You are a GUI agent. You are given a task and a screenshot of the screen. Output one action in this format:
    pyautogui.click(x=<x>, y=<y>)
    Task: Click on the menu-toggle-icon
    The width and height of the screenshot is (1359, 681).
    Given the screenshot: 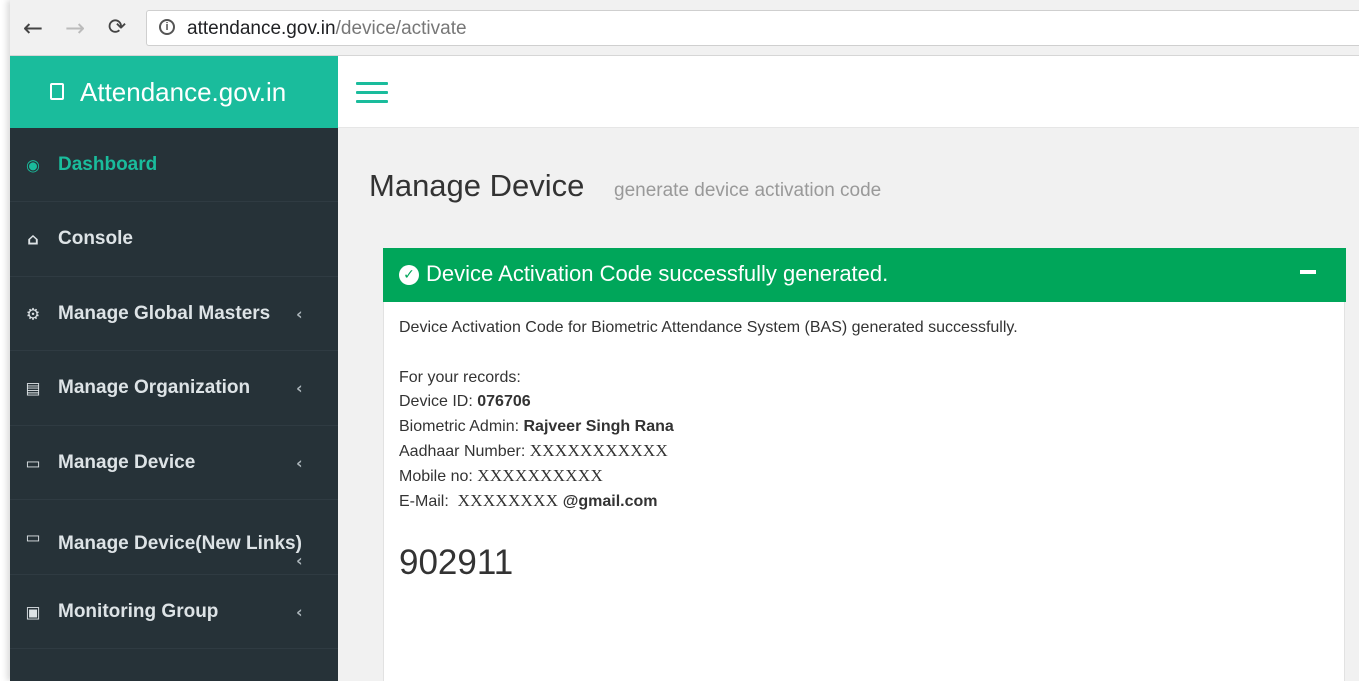 What is the action you would take?
    pyautogui.click(x=372, y=93)
    